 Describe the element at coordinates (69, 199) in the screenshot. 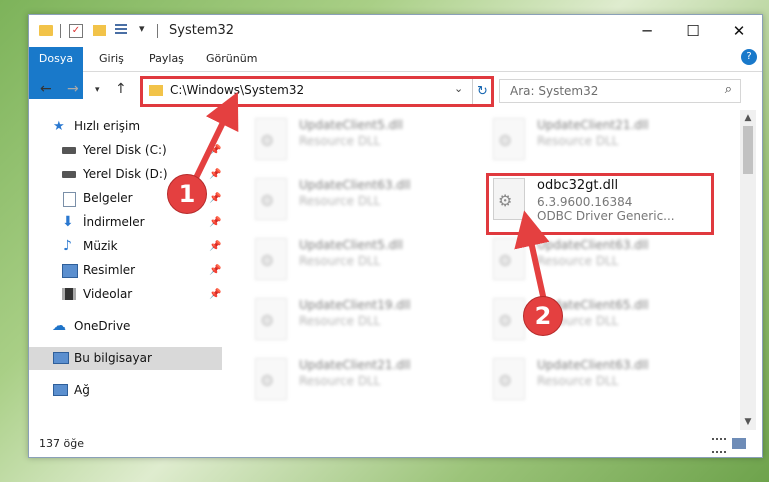

I see `documents-icon` at that location.